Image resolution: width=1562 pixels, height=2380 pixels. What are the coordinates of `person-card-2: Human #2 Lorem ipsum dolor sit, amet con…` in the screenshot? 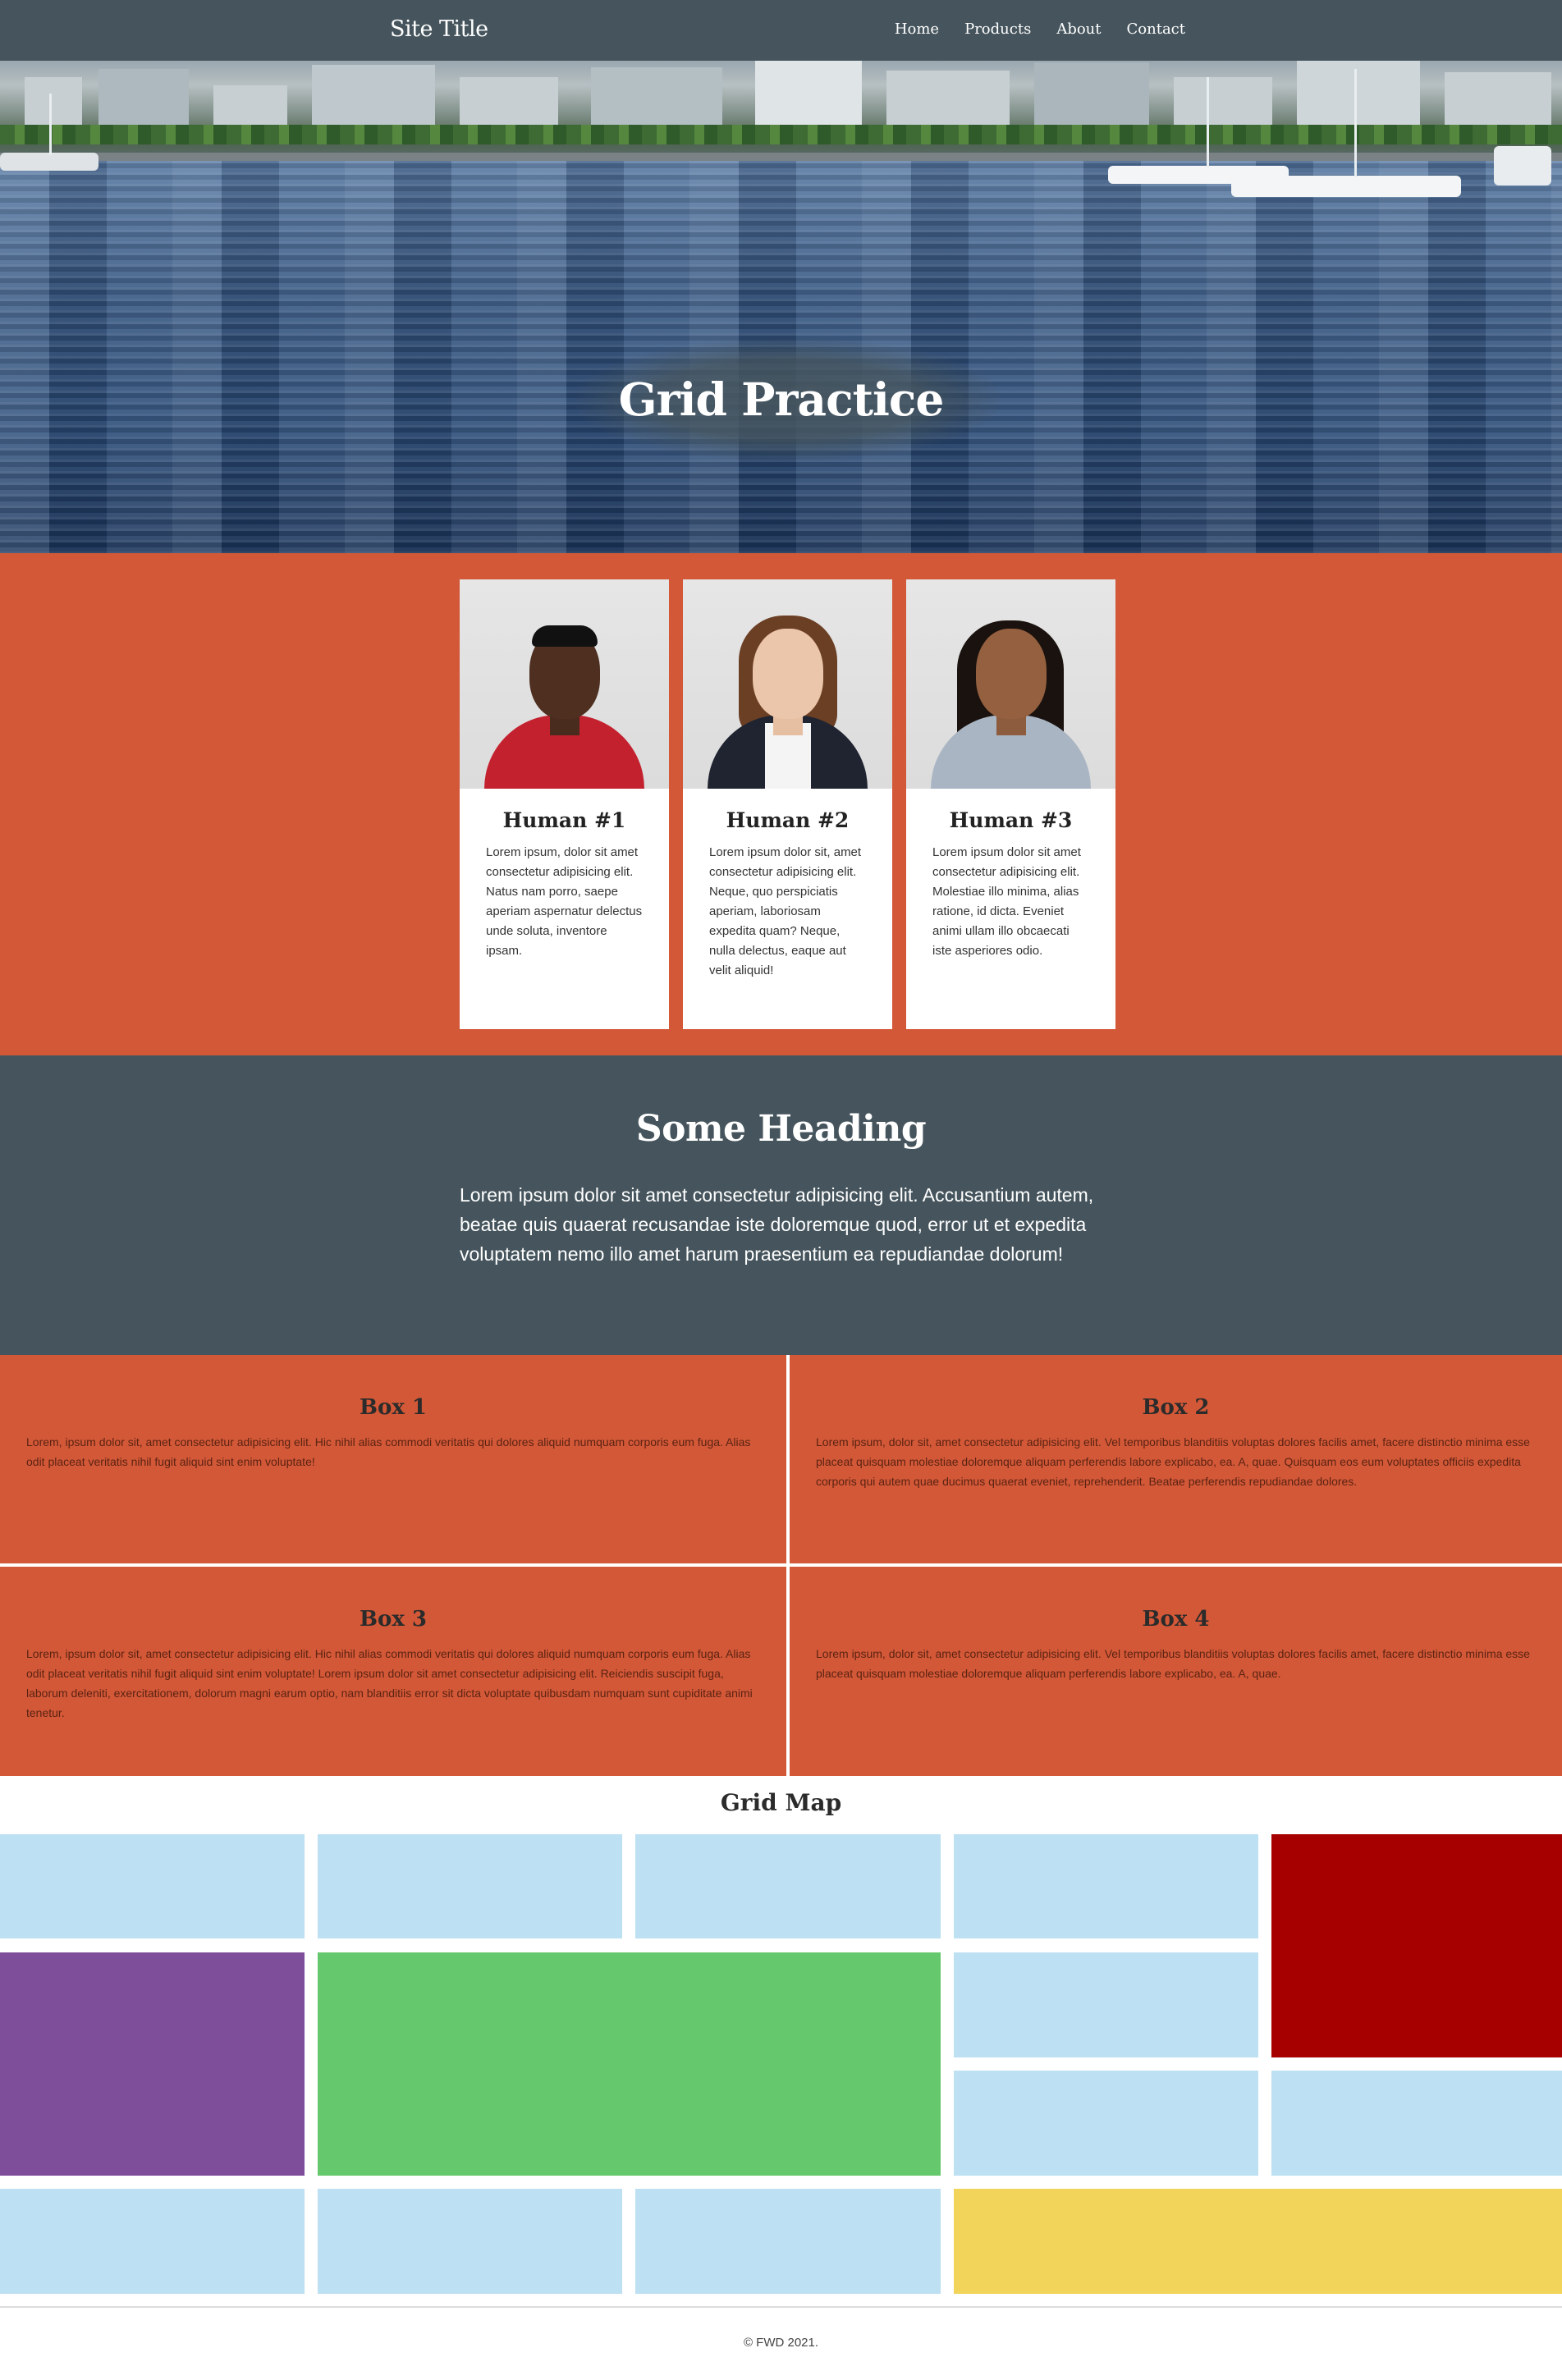 It's located at (787, 804).